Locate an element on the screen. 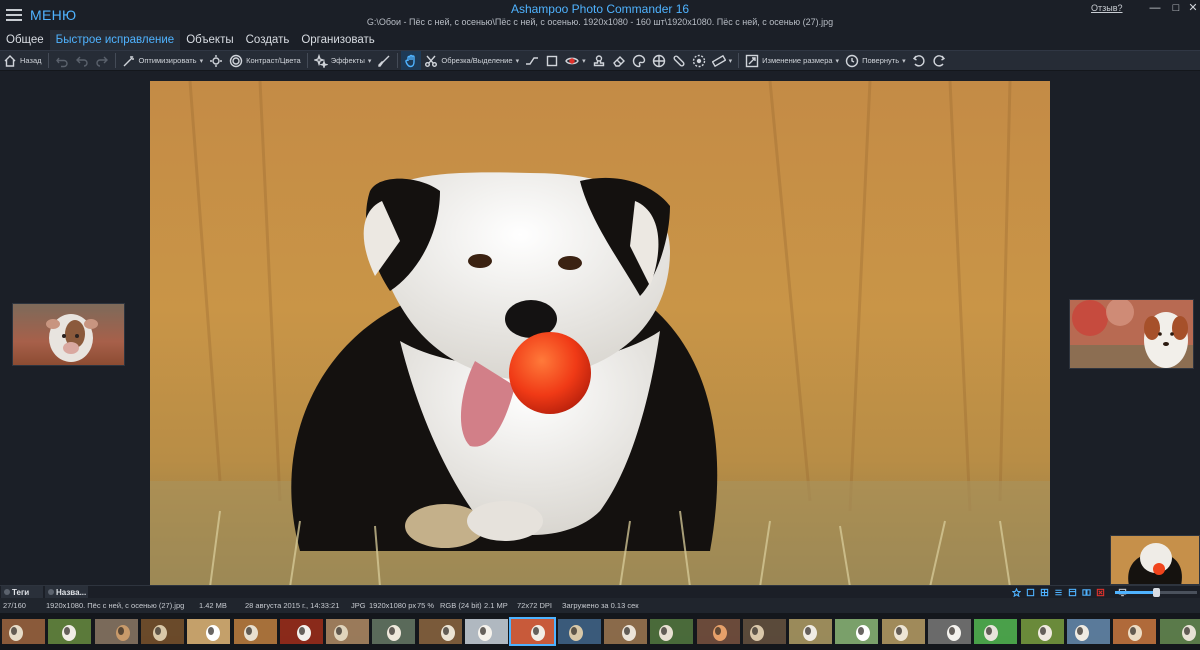  zoom-slider-handle is located at coordinates (1156, 592).